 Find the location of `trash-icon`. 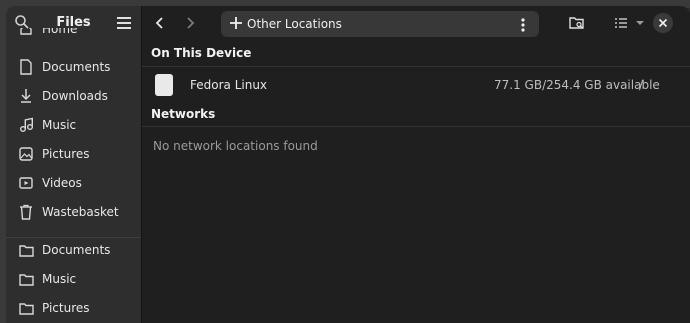

trash-icon is located at coordinates (26, 212).